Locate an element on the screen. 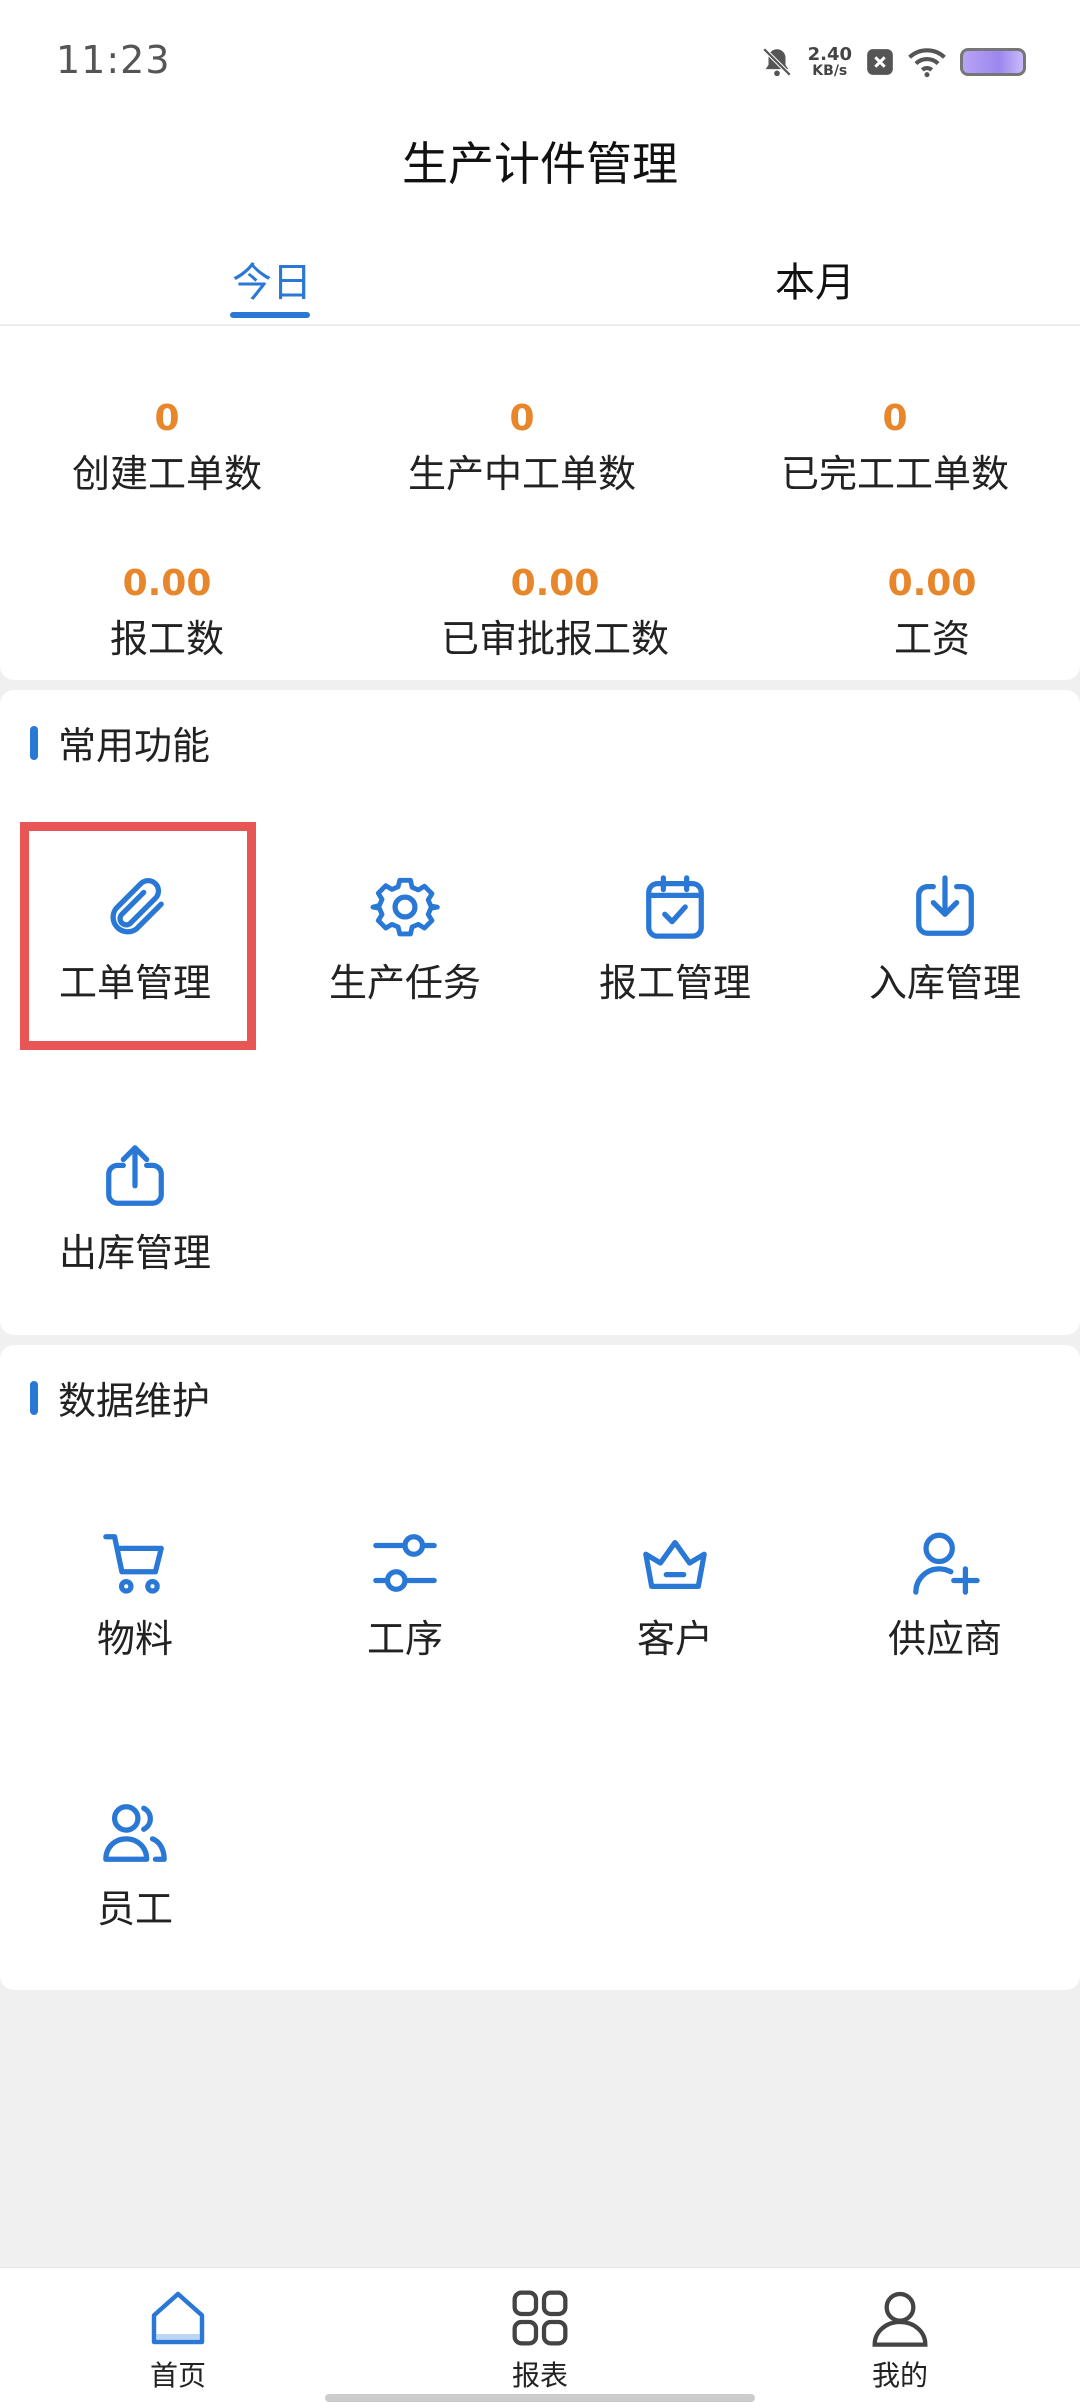  func-material: 物料 is located at coordinates (135, 1595).